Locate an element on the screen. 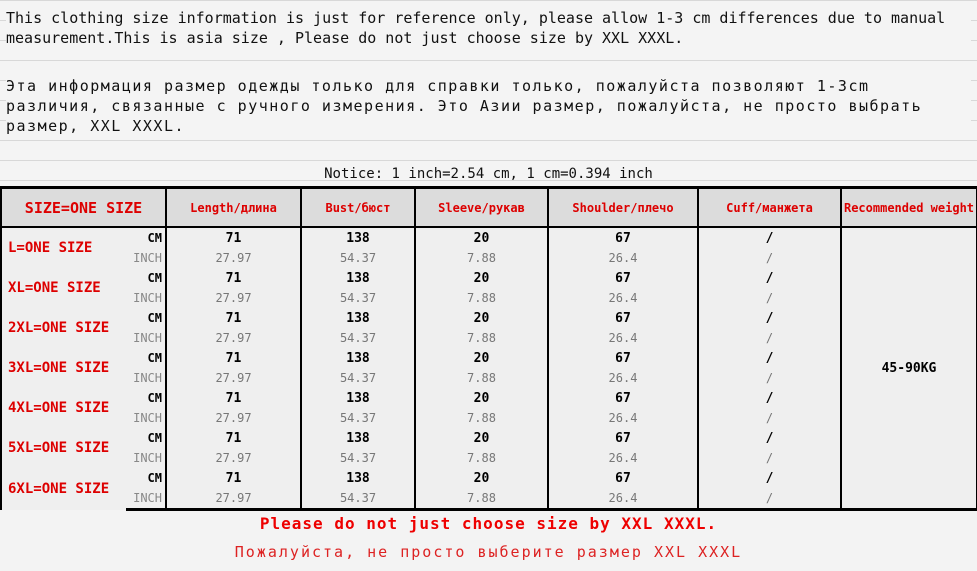 The height and width of the screenshot is (571, 977). table-row: 5XL=ONE SIZE CM 71 138 20 67/ is located at coordinates (488, 448).